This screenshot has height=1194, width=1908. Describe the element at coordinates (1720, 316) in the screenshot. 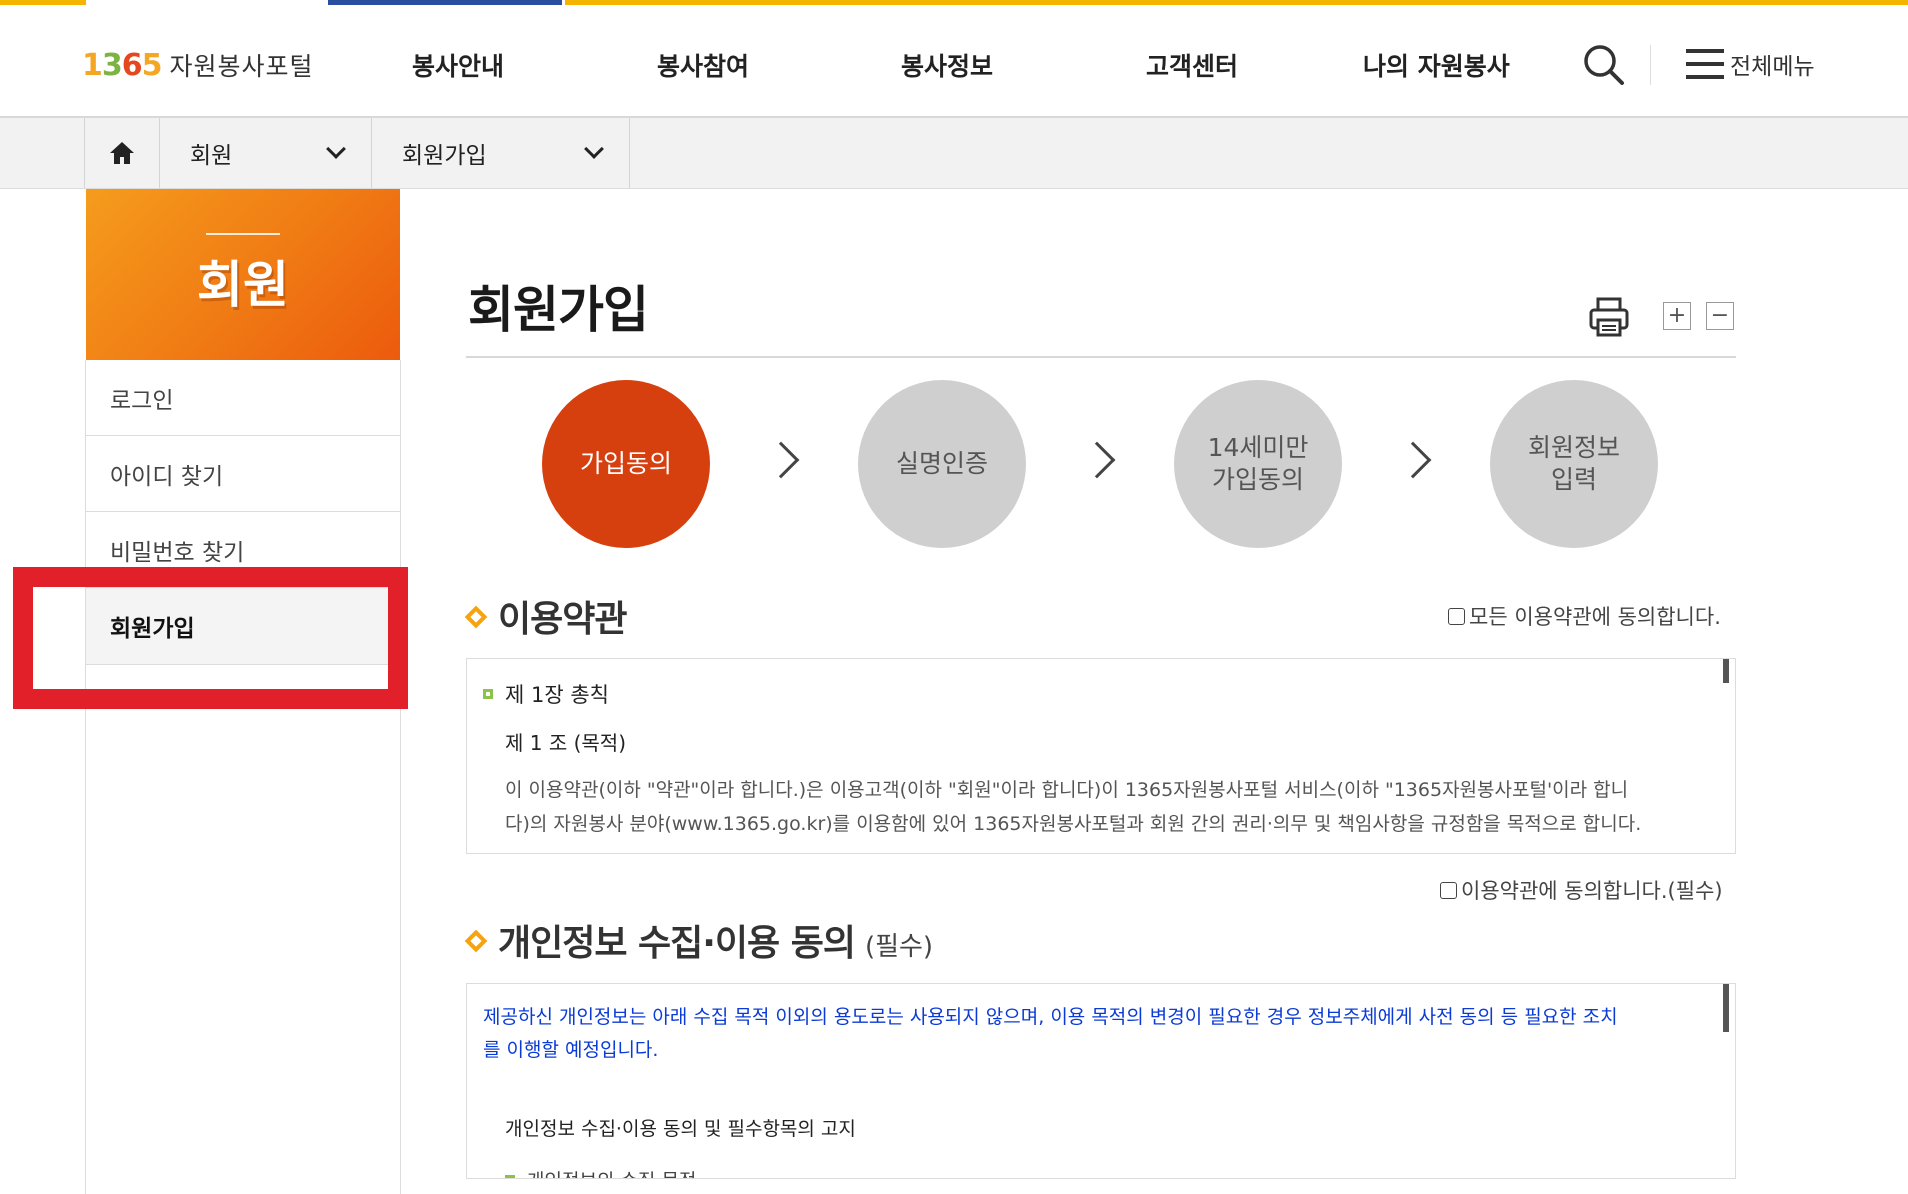

I see `zoom-out-button: −` at that location.